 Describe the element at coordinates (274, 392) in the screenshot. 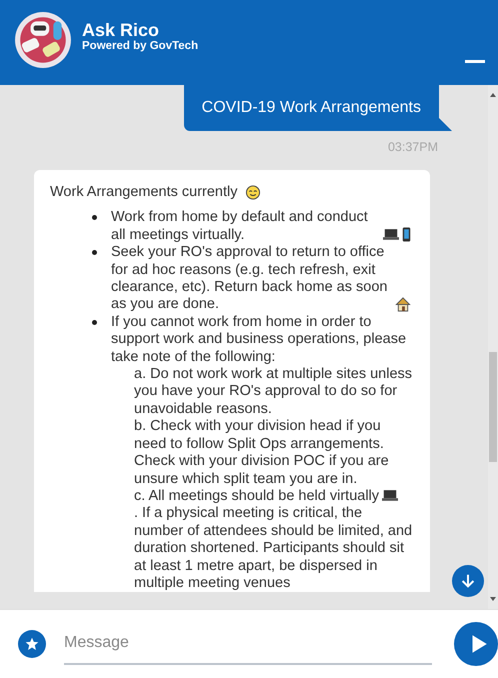

I see `message-text: a. Do not work work at multiple sites unless you have your RO's approval to do so for unavoidable reasons.` at that location.